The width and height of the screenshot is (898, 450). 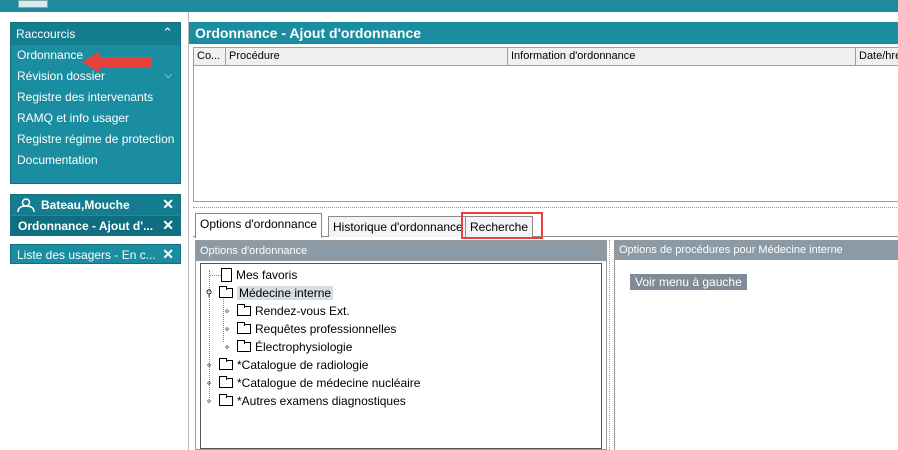 What do you see at coordinates (321, 401) in the screenshot?
I see `tree-item-label: *Autres examens diagnostiques` at bounding box center [321, 401].